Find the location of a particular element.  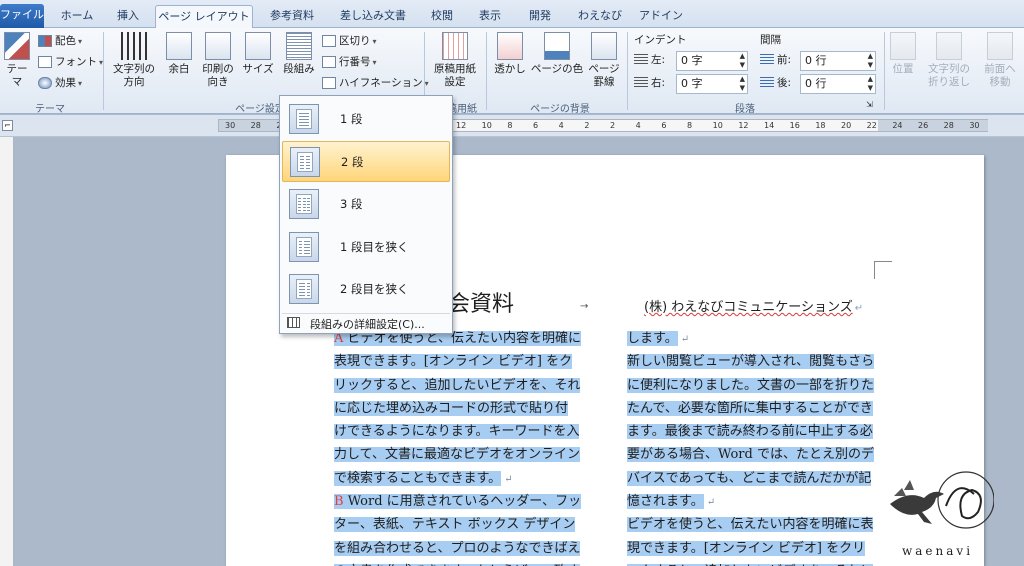

columns-icon is located at coordinates (299, 46).